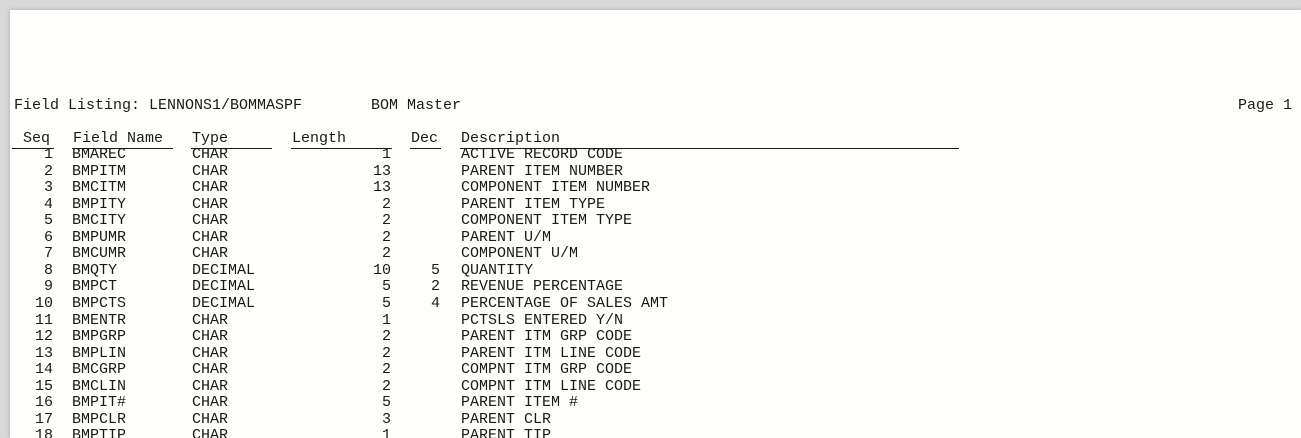  Describe the element at coordinates (37, 138) in the screenshot. I see `column-header-seq: Seq` at that location.